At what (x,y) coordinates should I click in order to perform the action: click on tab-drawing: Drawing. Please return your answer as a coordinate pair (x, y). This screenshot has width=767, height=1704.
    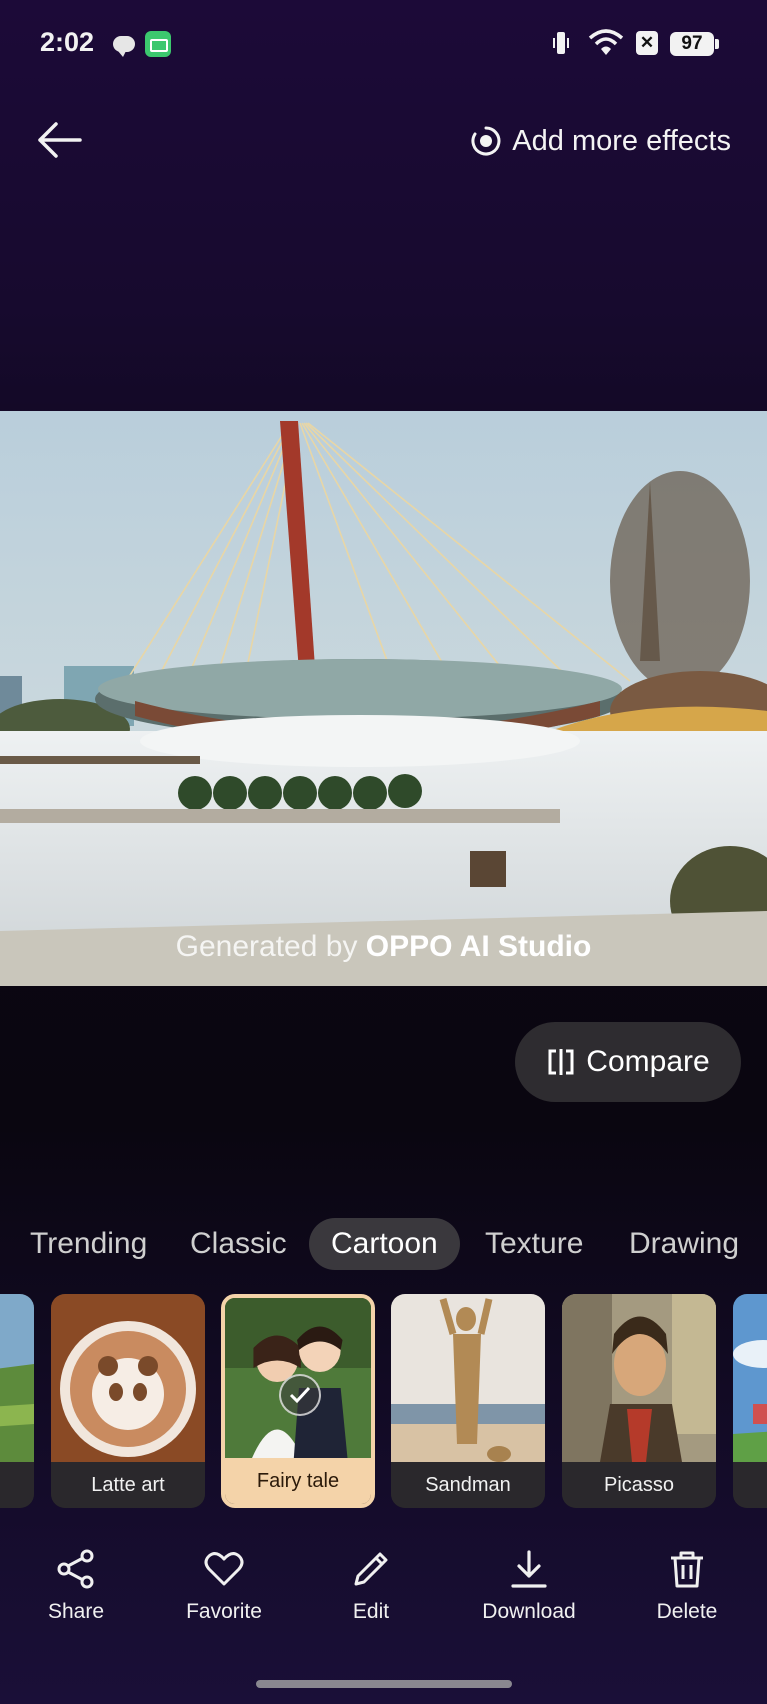
    Looking at the image, I should click on (684, 1244).